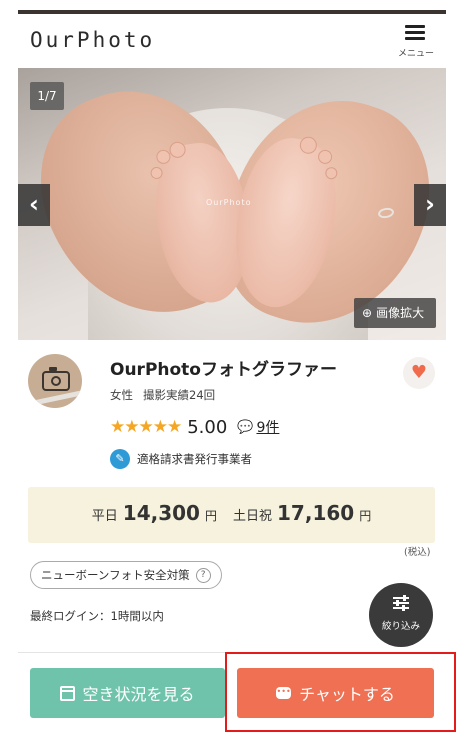 Image resolution: width=458 pixels, height=739 pixels. Describe the element at coordinates (104, 516) in the screenshot. I see `weekday-label: 平日` at that location.